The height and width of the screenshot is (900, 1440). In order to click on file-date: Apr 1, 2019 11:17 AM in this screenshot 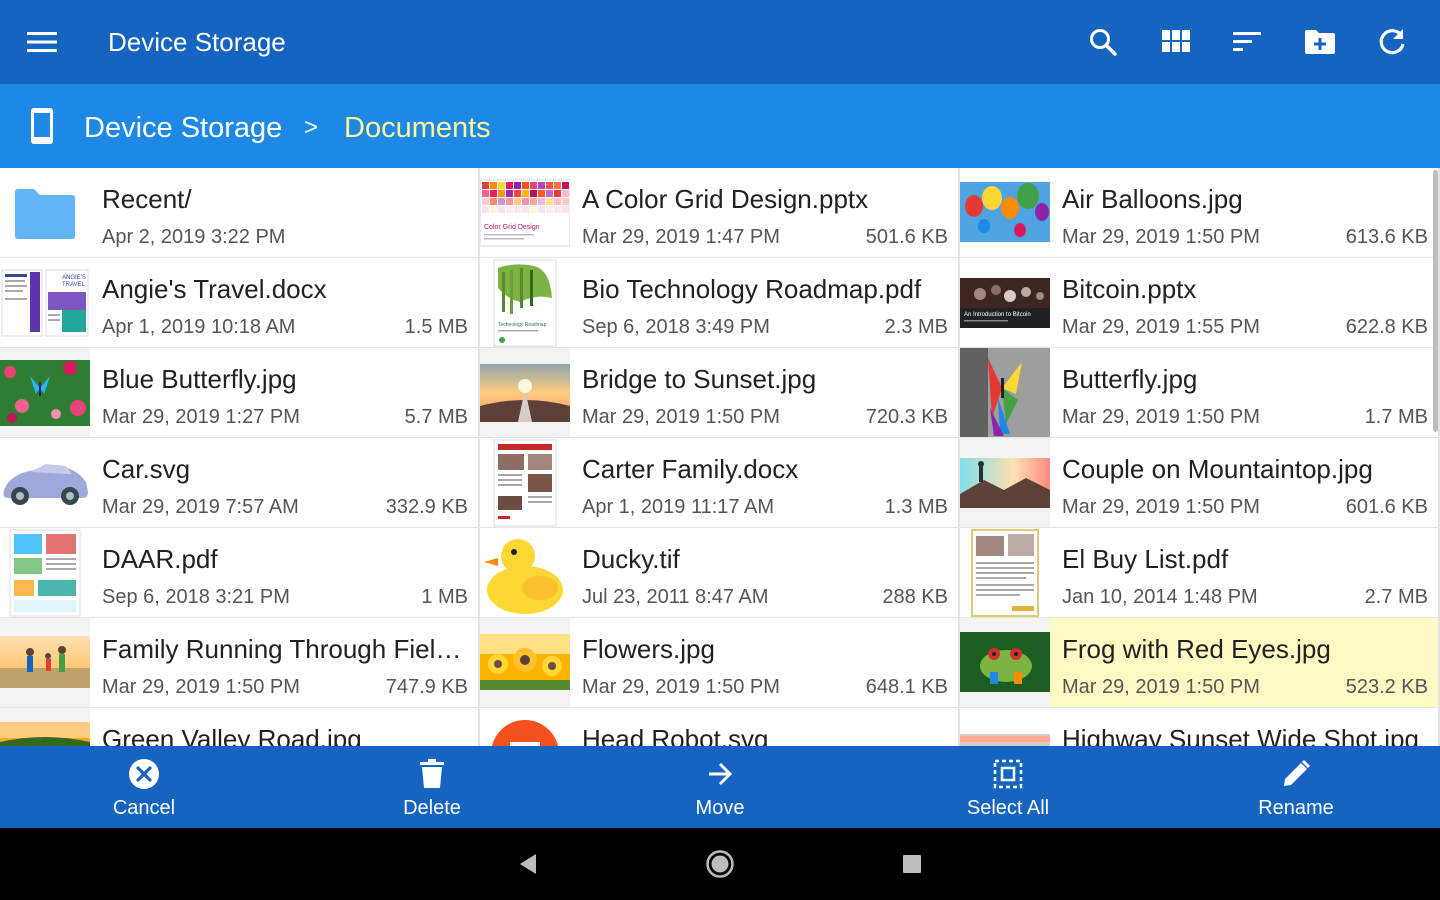, I will do `click(678, 507)`.